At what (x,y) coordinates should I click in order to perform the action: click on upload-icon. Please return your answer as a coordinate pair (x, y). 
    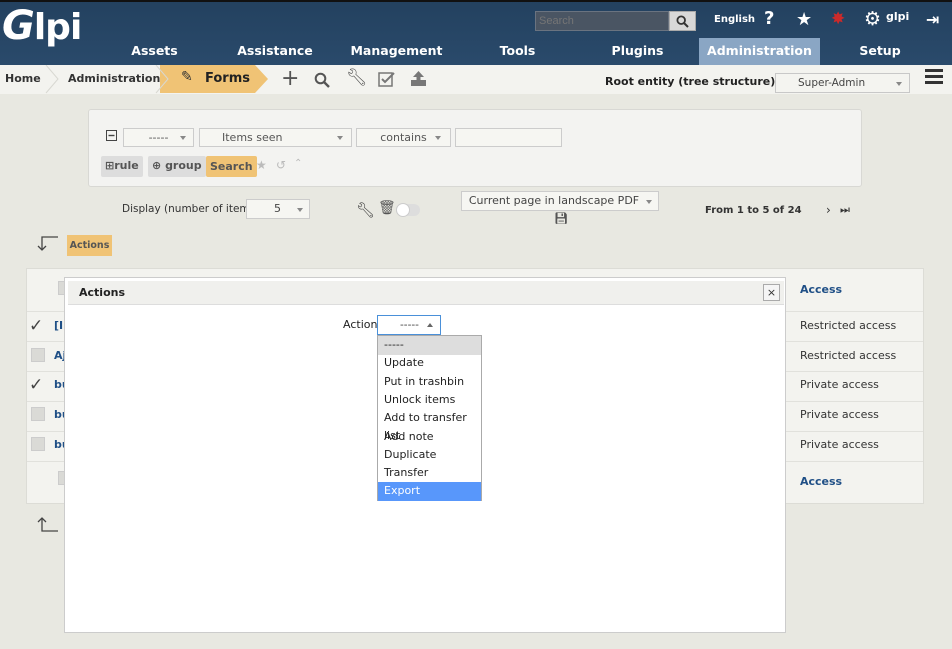
    Looking at the image, I should click on (418, 78).